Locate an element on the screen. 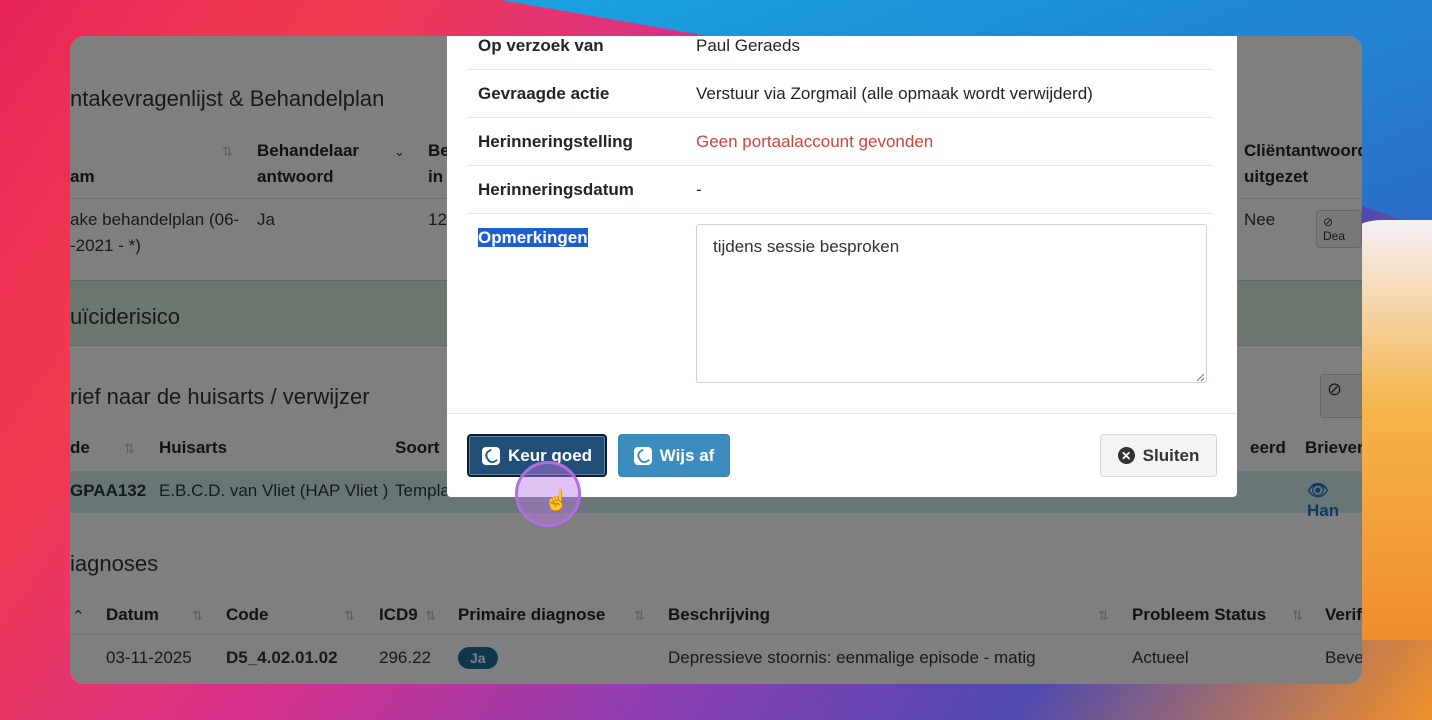  label-op-verzoek-van: Op verzoek van is located at coordinates (541, 45).